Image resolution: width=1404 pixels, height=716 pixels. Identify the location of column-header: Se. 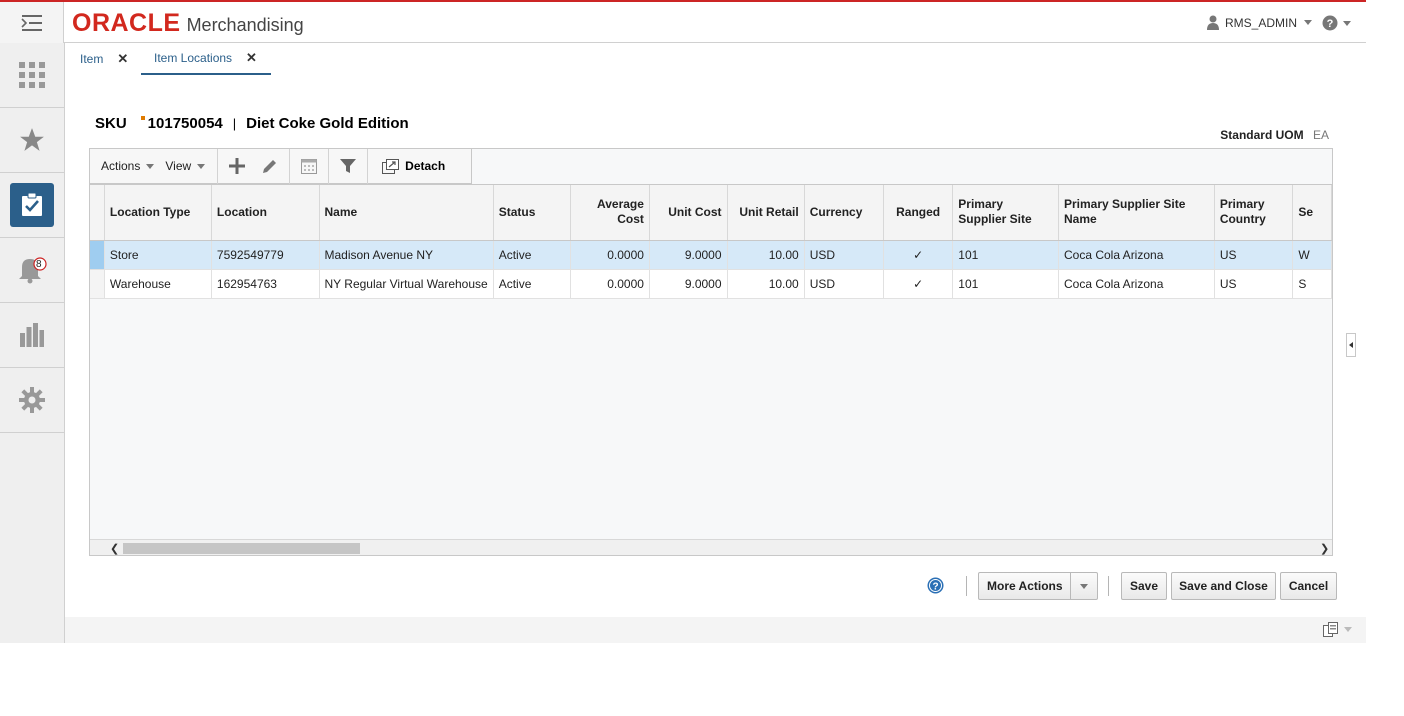
(1312, 213).